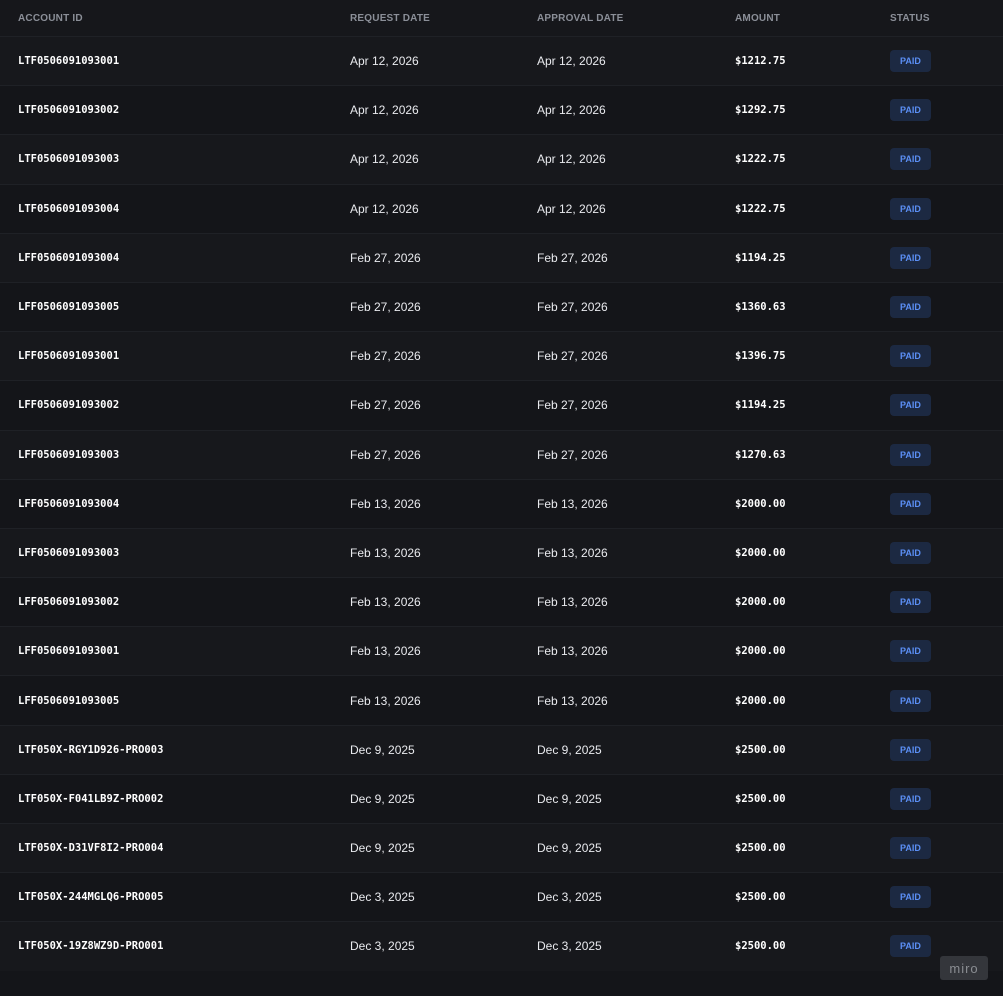 The height and width of the screenshot is (996, 1003). I want to click on account-id: LTF050X-RGY1D926-PRO003, so click(91, 749).